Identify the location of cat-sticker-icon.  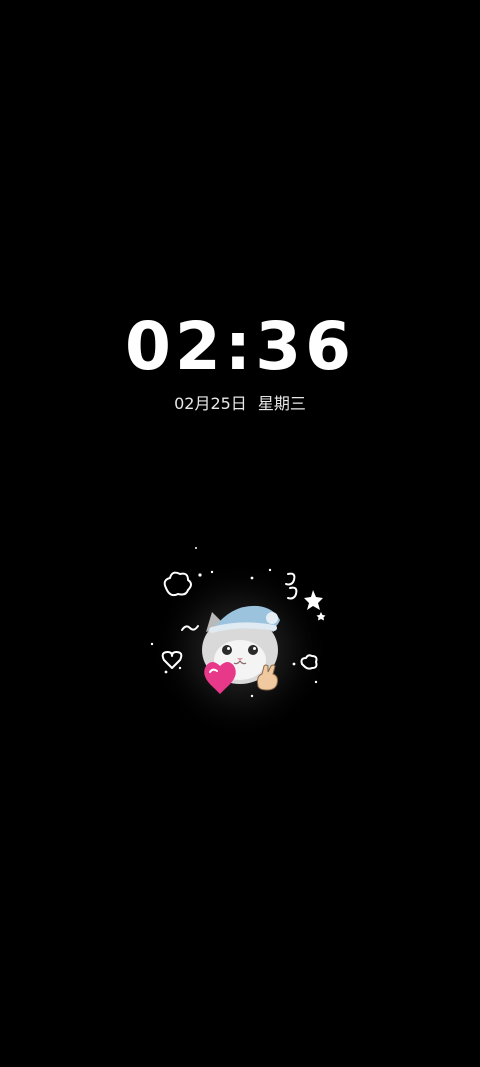
(240, 638).